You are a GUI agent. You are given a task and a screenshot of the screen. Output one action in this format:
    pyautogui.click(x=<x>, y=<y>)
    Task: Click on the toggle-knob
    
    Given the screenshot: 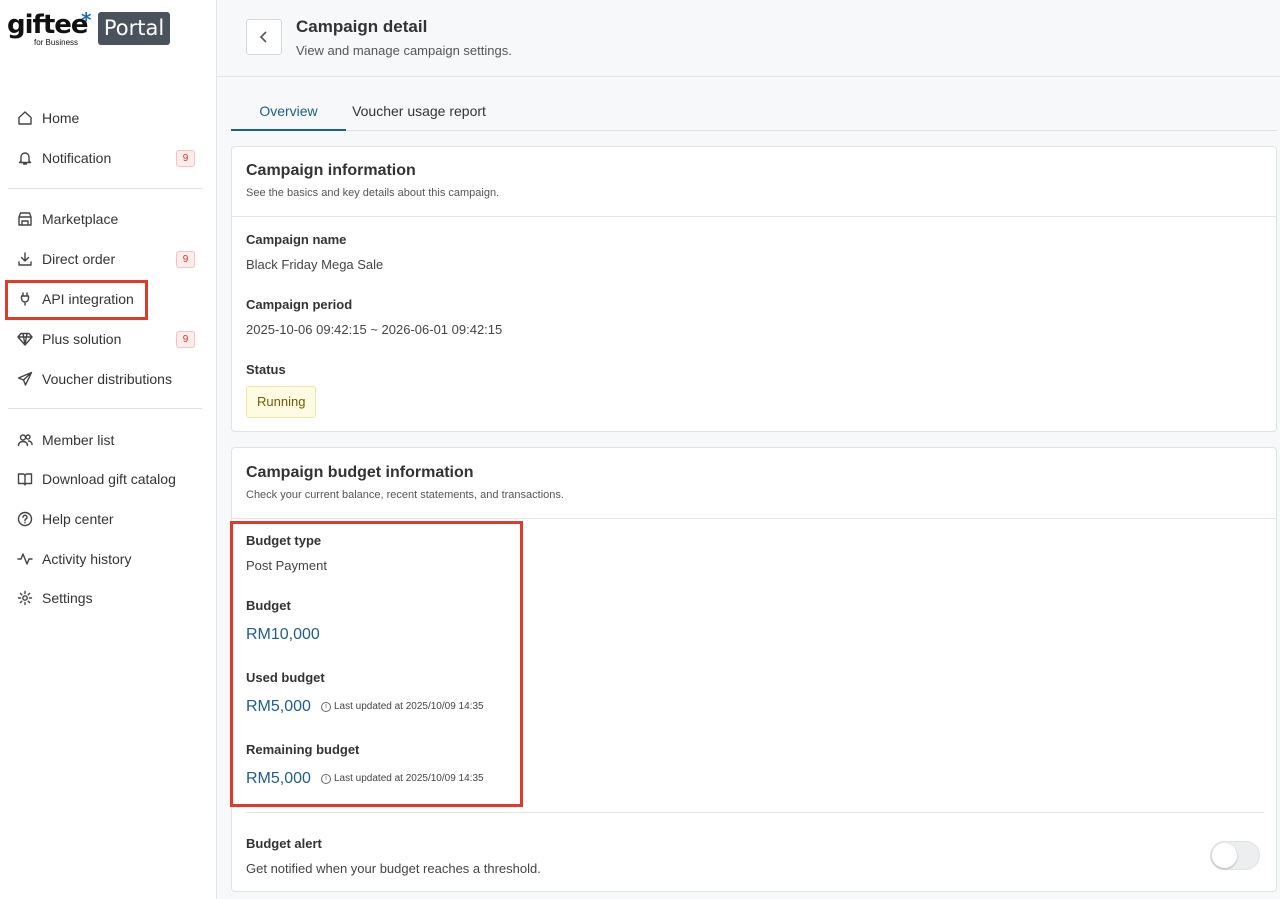 What is the action you would take?
    pyautogui.click(x=1224, y=855)
    